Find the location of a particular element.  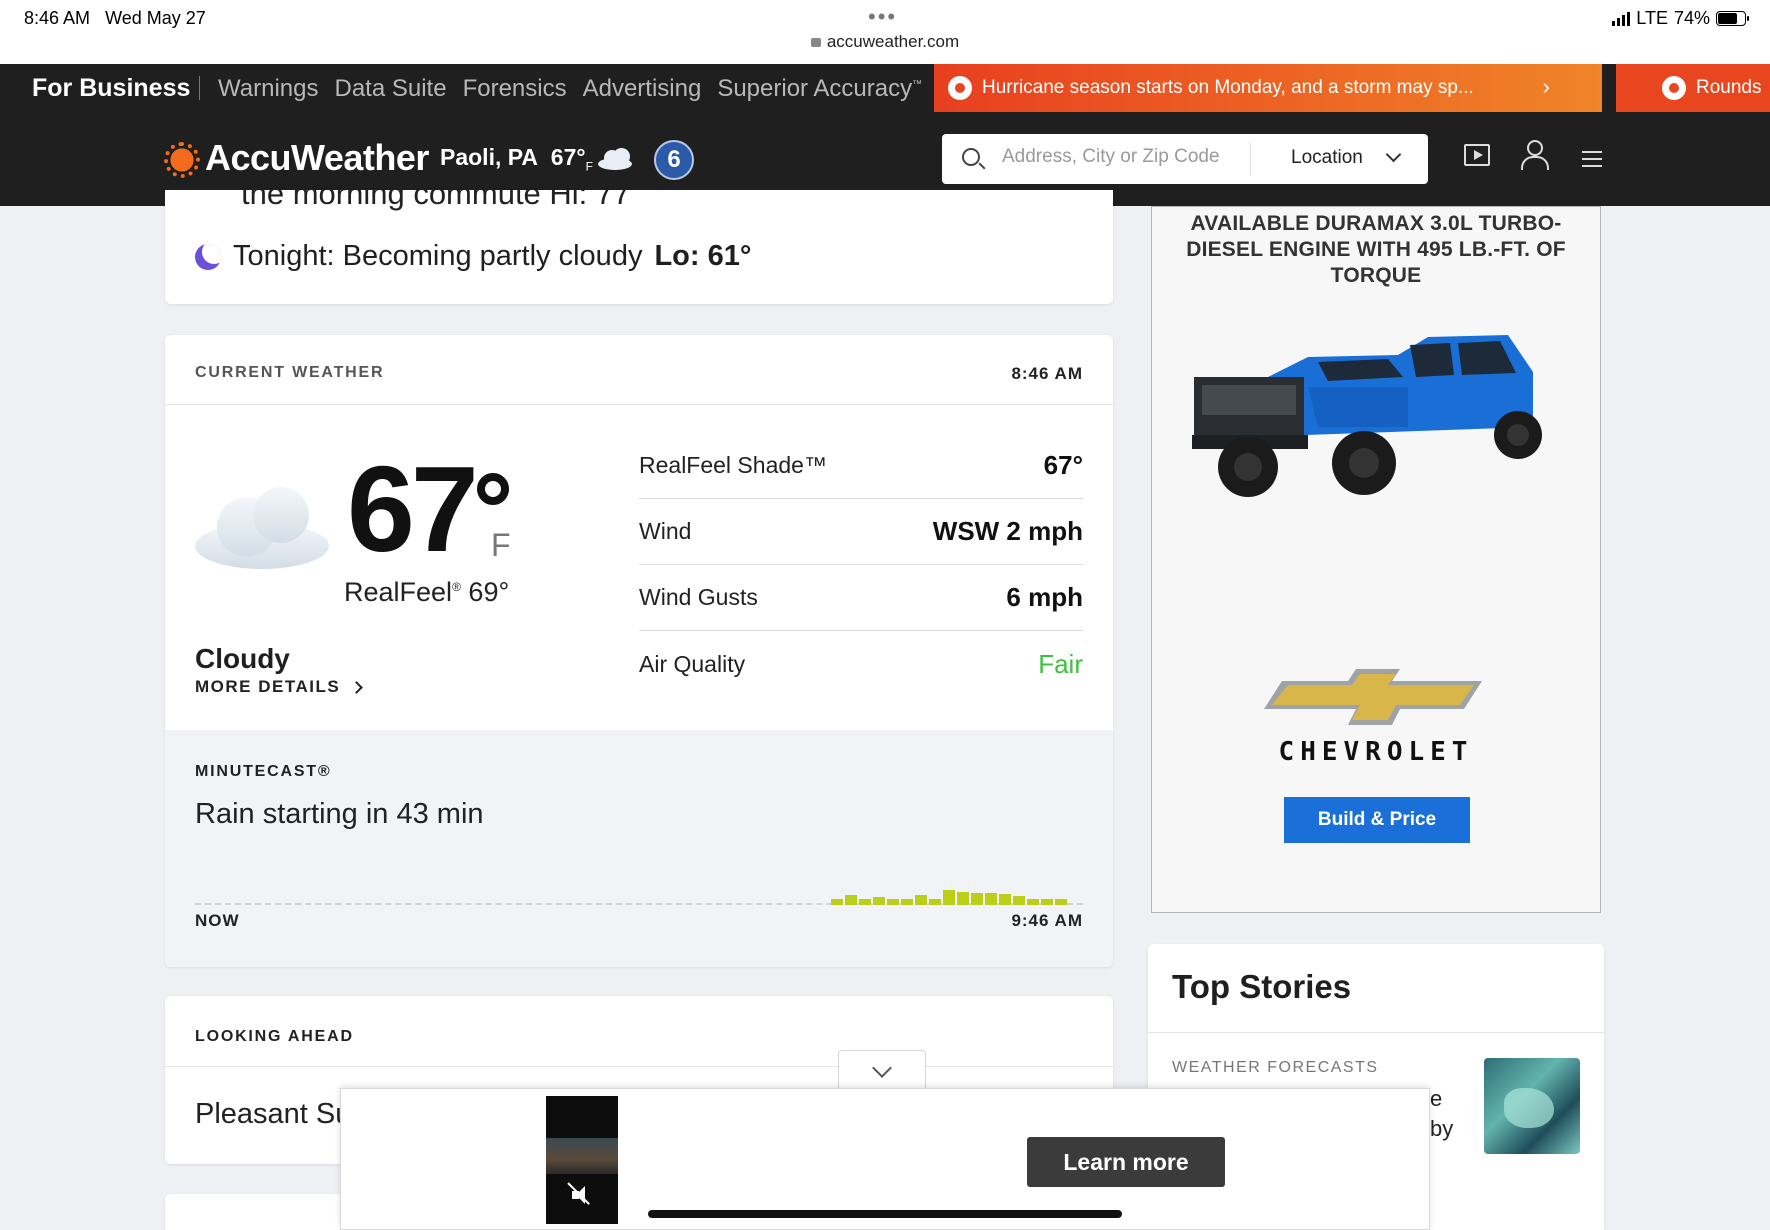

current-temperature: 67 is located at coordinates (413, 509).